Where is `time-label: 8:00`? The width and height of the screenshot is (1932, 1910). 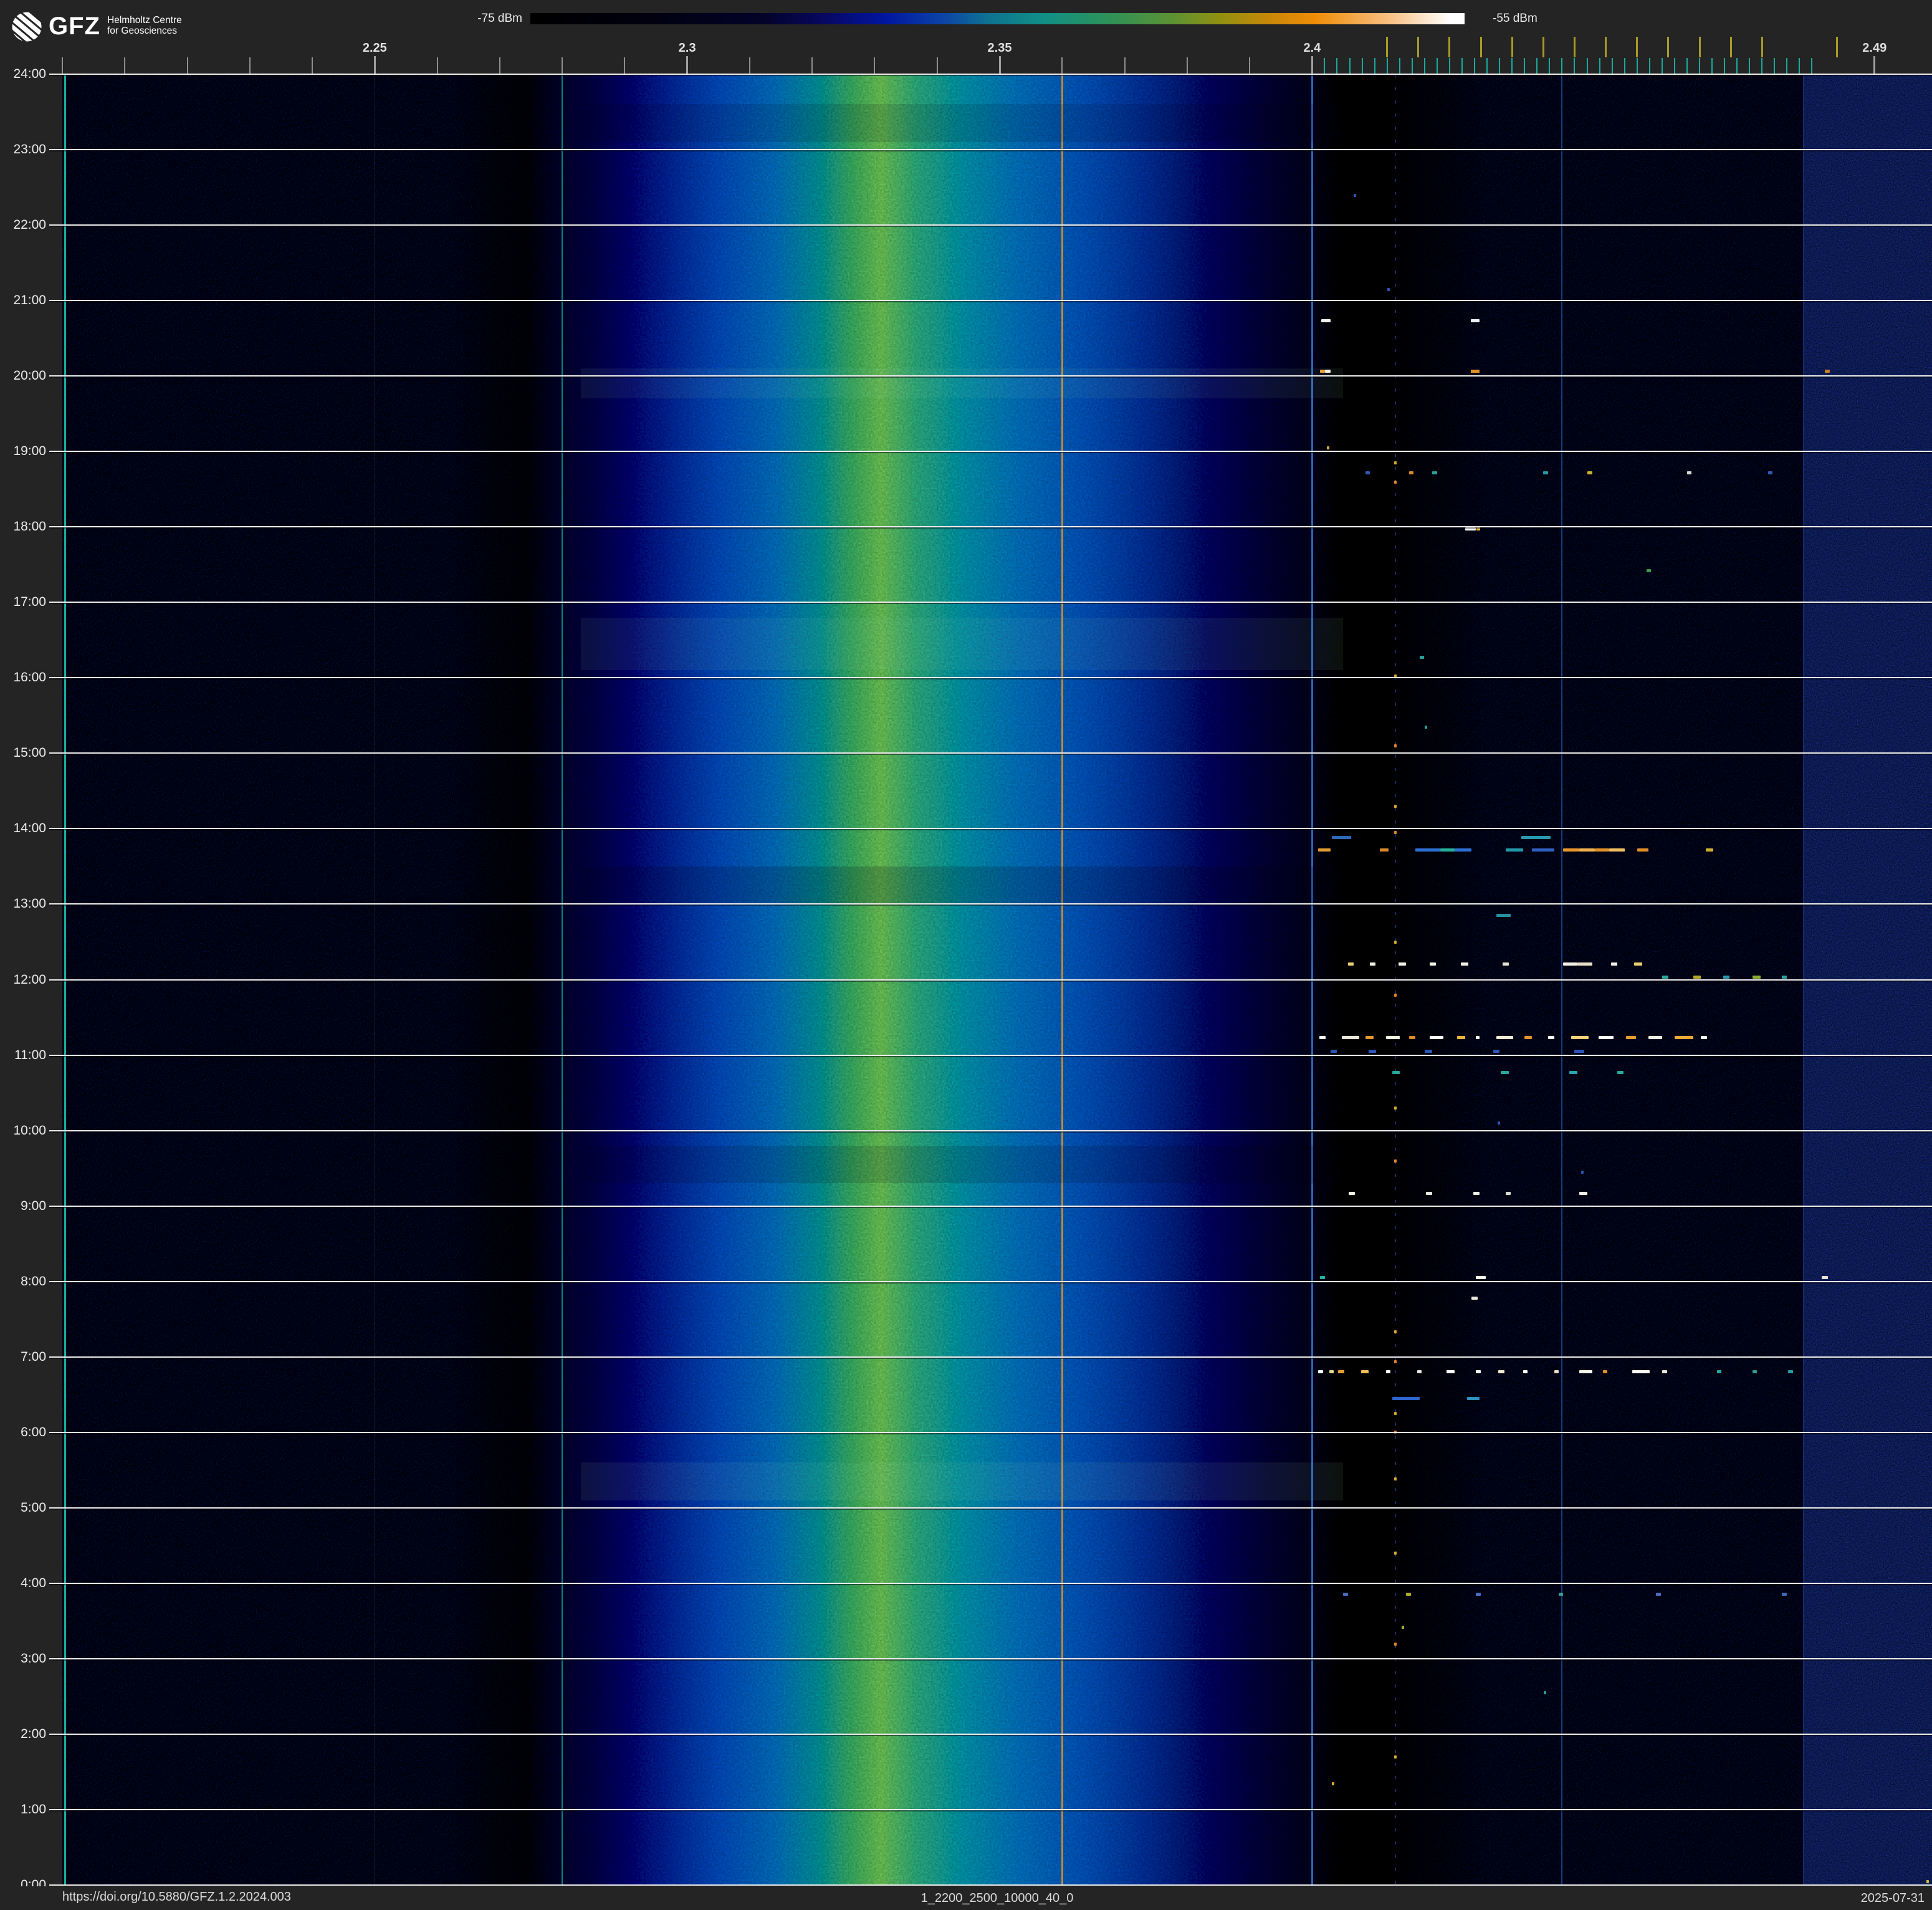
time-label: 8:00 is located at coordinates (33, 1281).